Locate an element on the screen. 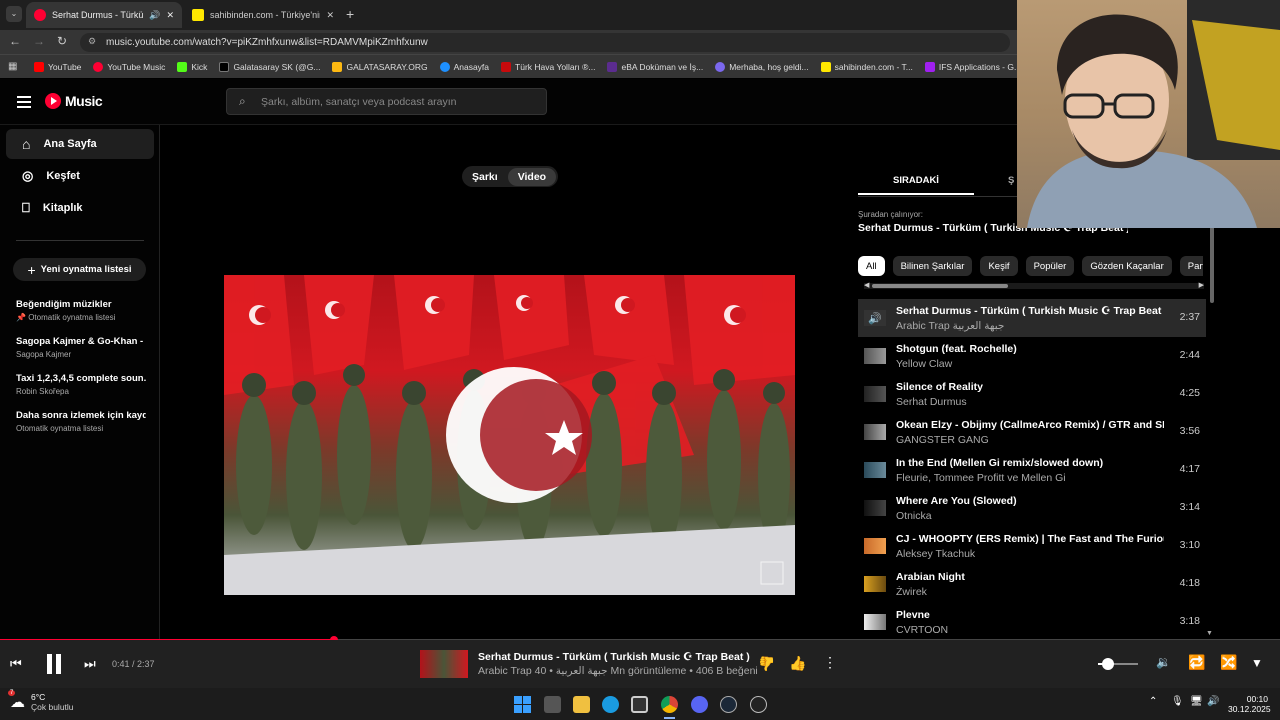  new-playlist-button: + Yeni oynatma listesi is located at coordinates (79, 269).